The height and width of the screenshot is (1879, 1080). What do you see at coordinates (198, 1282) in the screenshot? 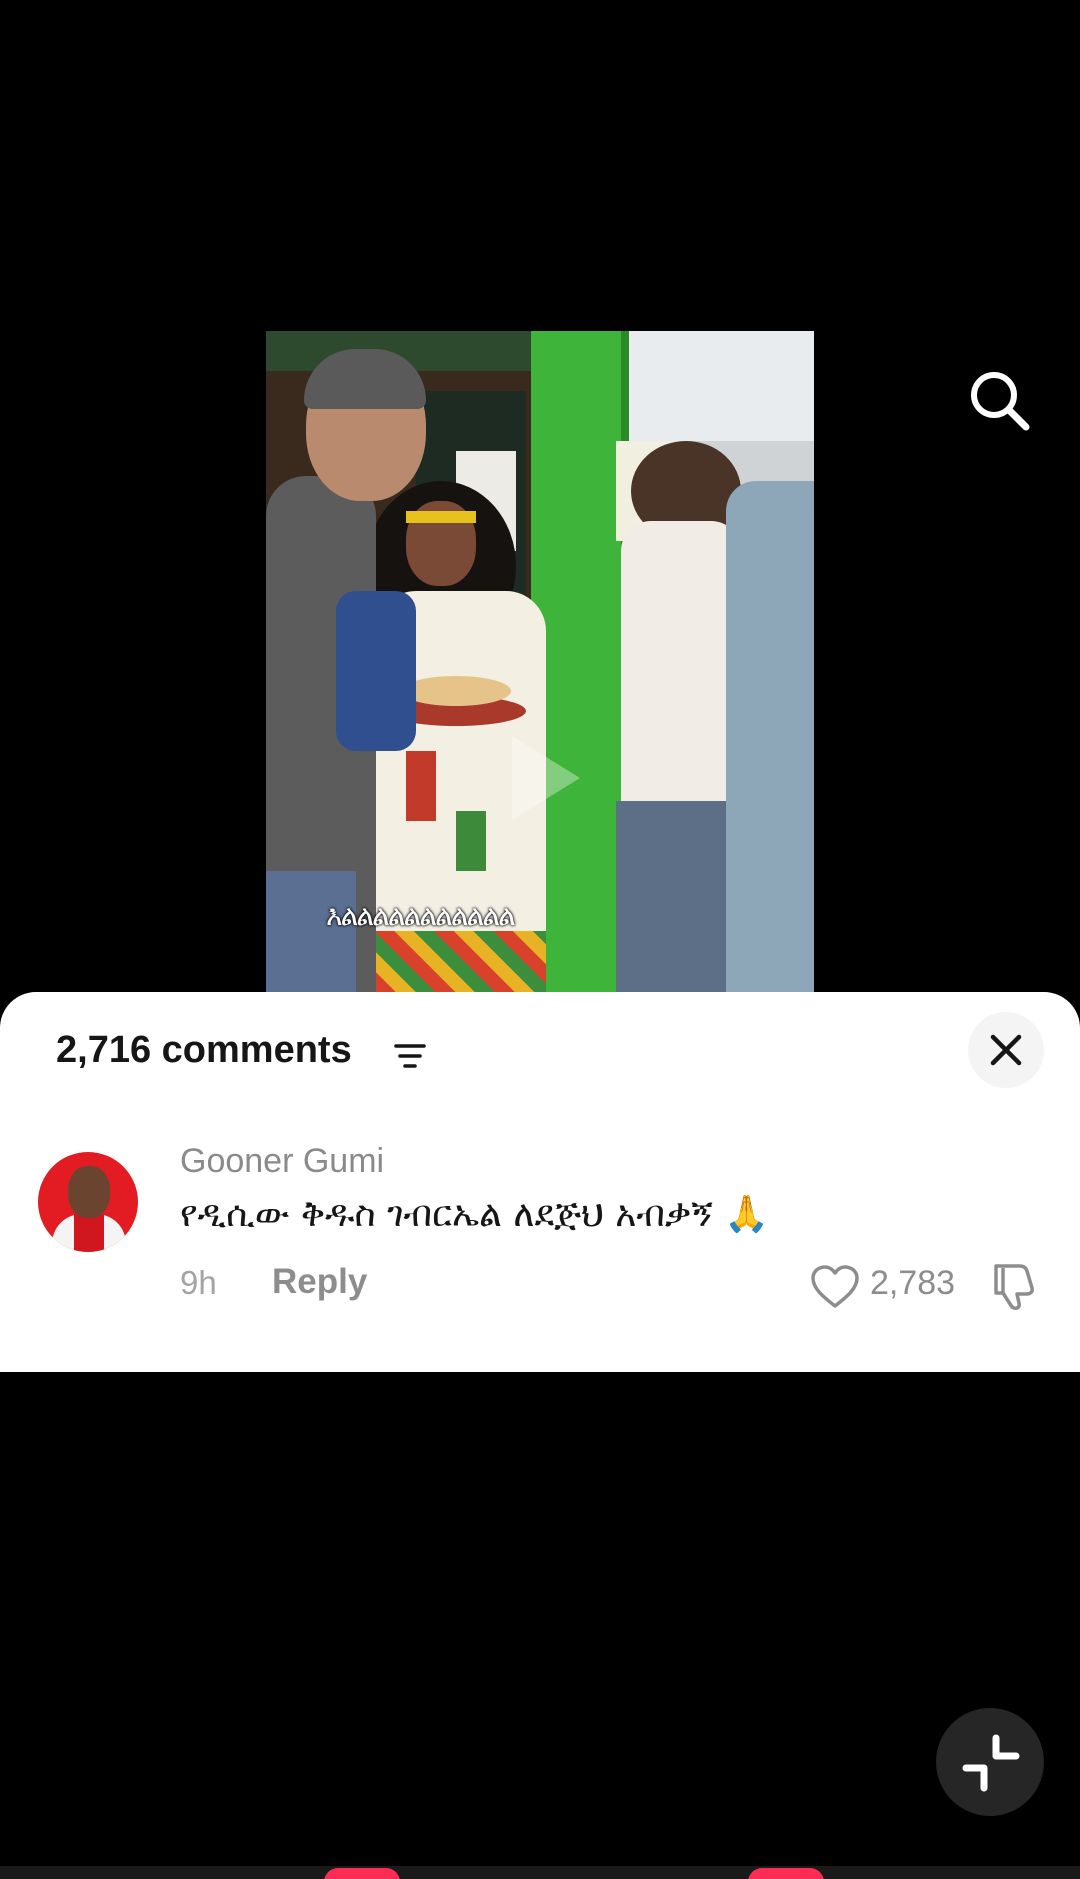
I see `comment-time: 9h` at bounding box center [198, 1282].